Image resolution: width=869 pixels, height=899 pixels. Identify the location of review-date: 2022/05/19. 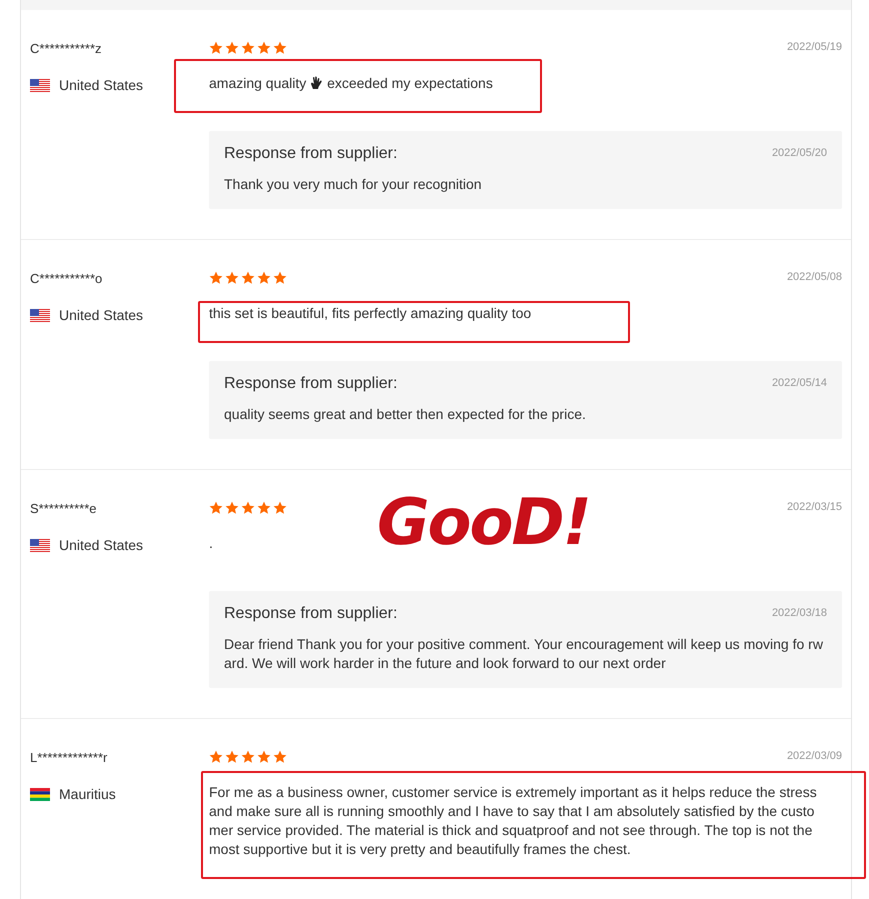
(814, 47).